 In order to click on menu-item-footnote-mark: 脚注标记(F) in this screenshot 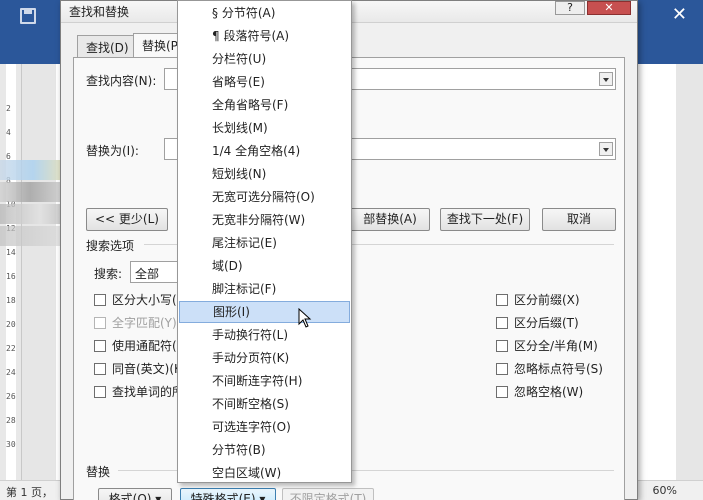, I will do `click(264, 289)`.